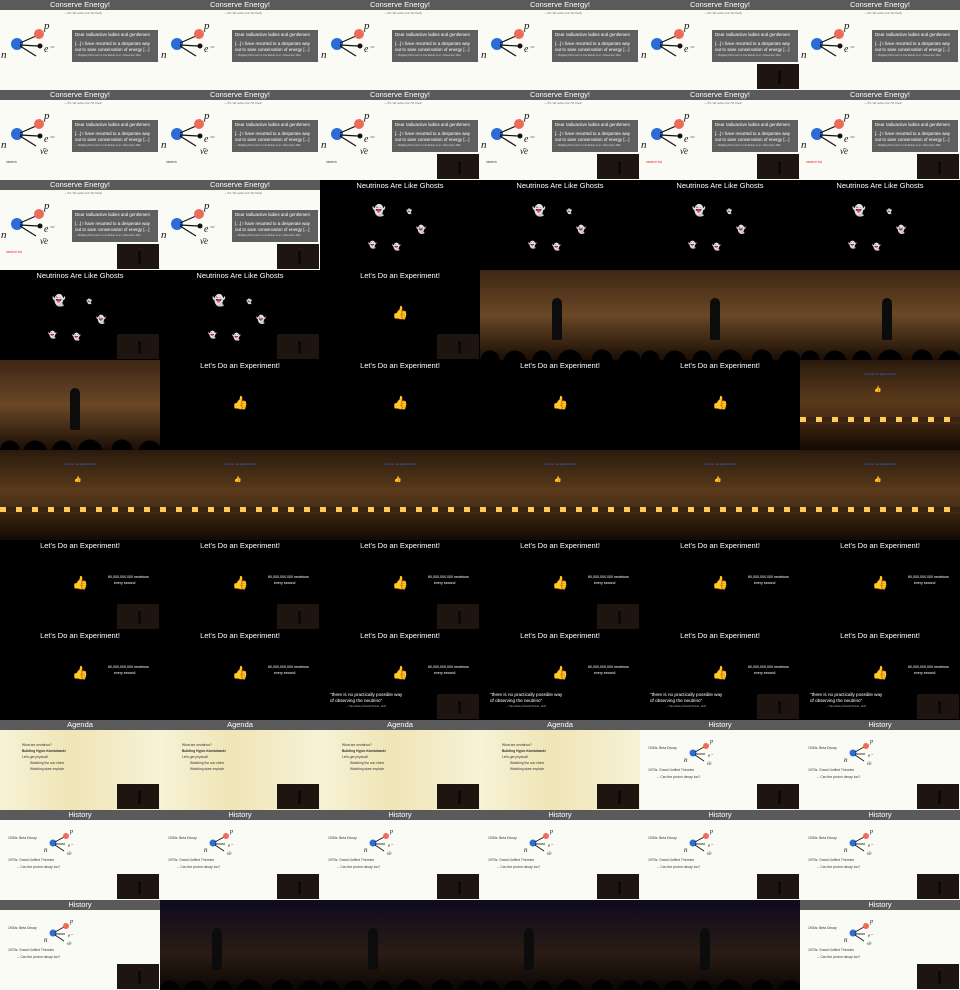 The image size is (960, 990). I want to click on beta-decay-diagram: n p e⁻, so click(27, 40).